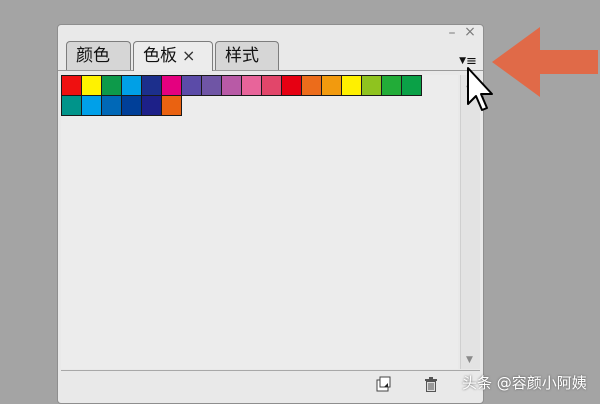 The image size is (600, 404). Describe the element at coordinates (93, 56) in the screenshot. I see `tab-label: 颜色` at that location.